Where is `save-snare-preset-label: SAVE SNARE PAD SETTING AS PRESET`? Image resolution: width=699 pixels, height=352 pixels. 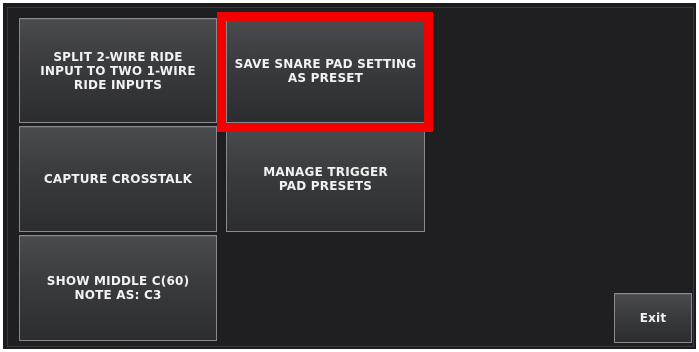
save-snare-preset-label: SAVE SNARE PAD SETTING AS PRESET is located at coordinates (325, 70).